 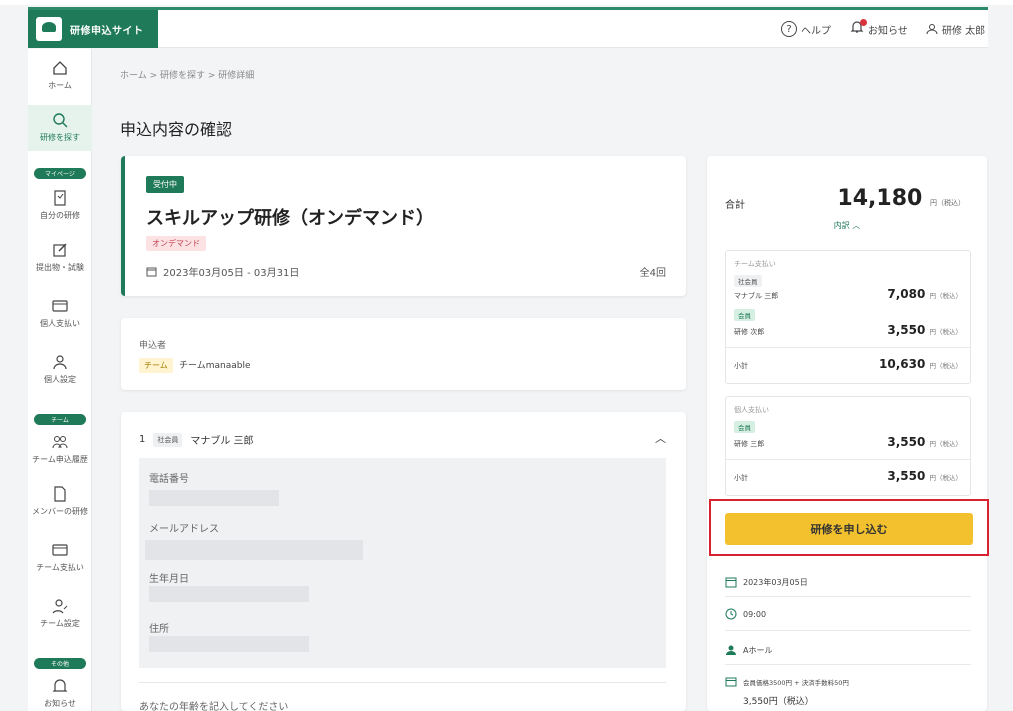 What do you see at coordinates (849, 529) in the screenshot?
I see `apply-button: 研修を申し込む` at bounding box center [849, 529].